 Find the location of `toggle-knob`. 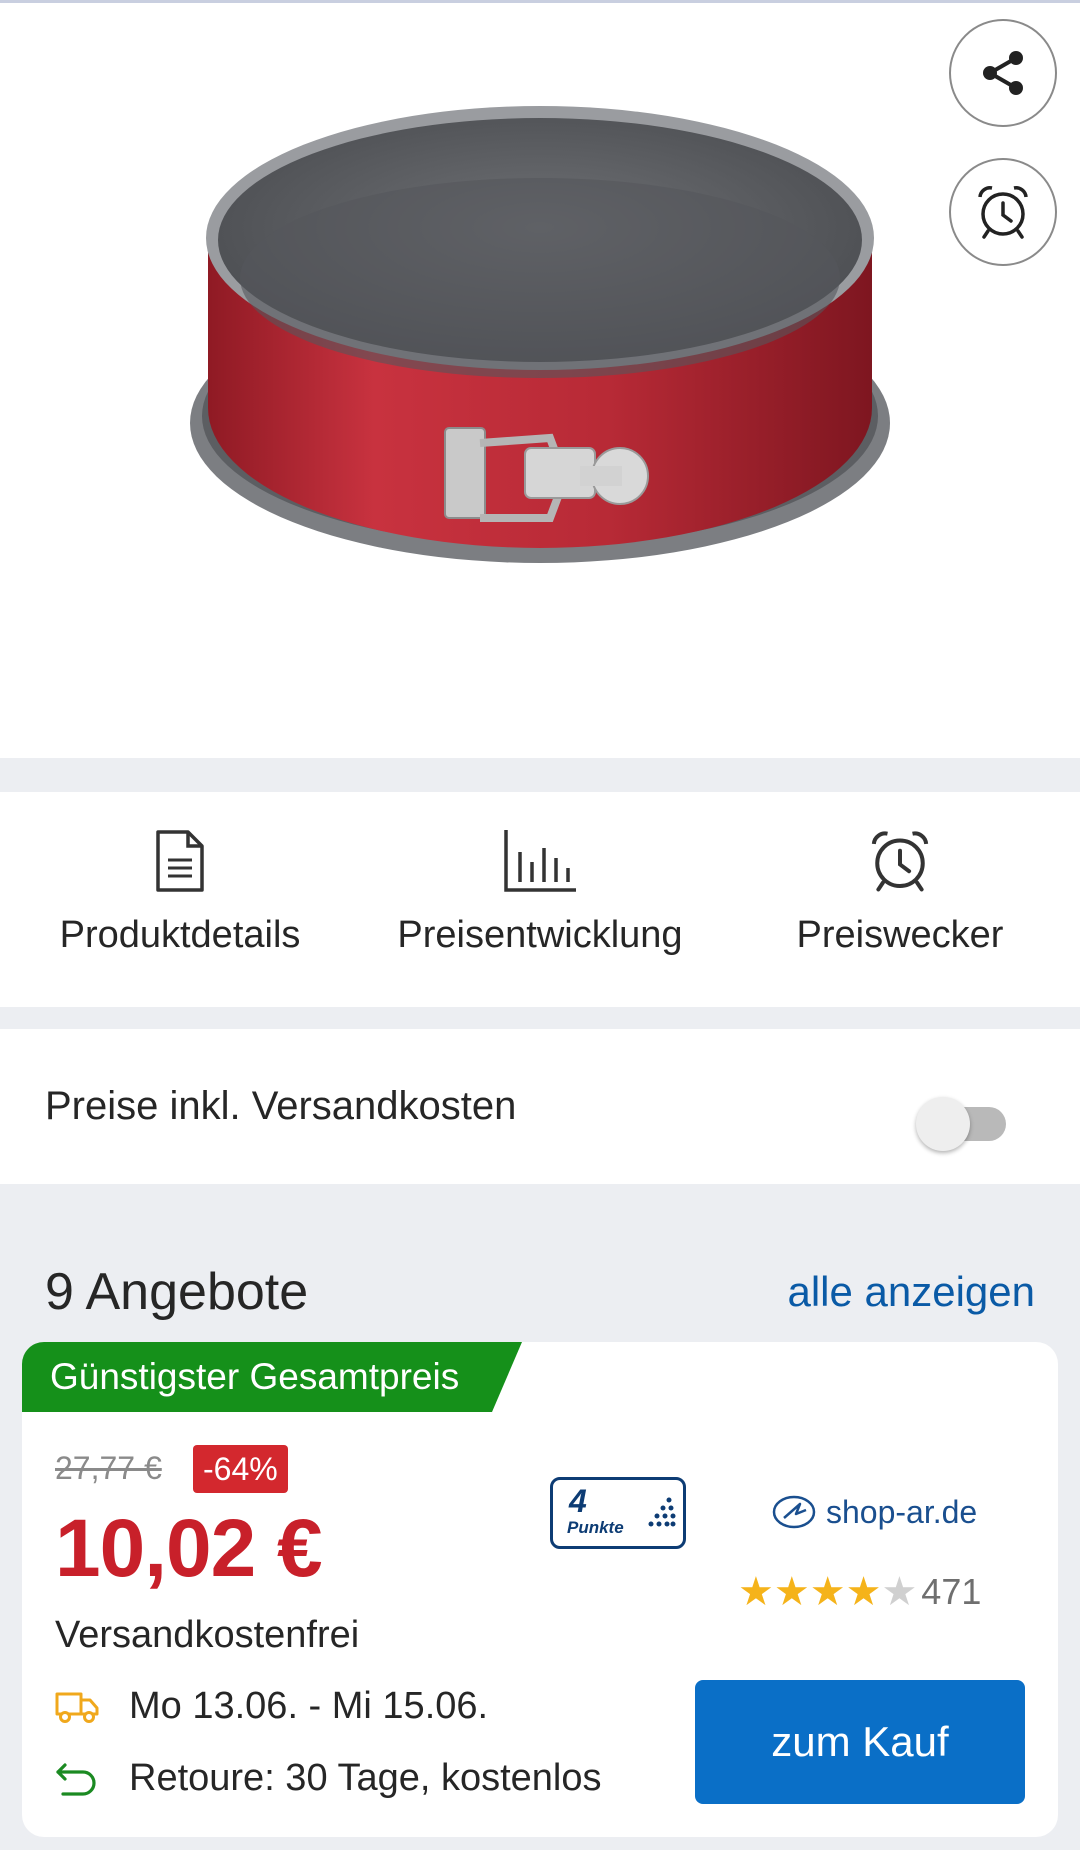

toggle-knob is located at coordinates (943, 1124).